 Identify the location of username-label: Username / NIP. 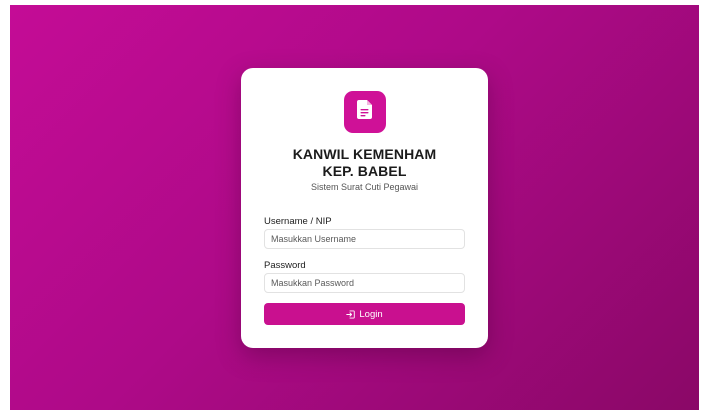
(298, 221).